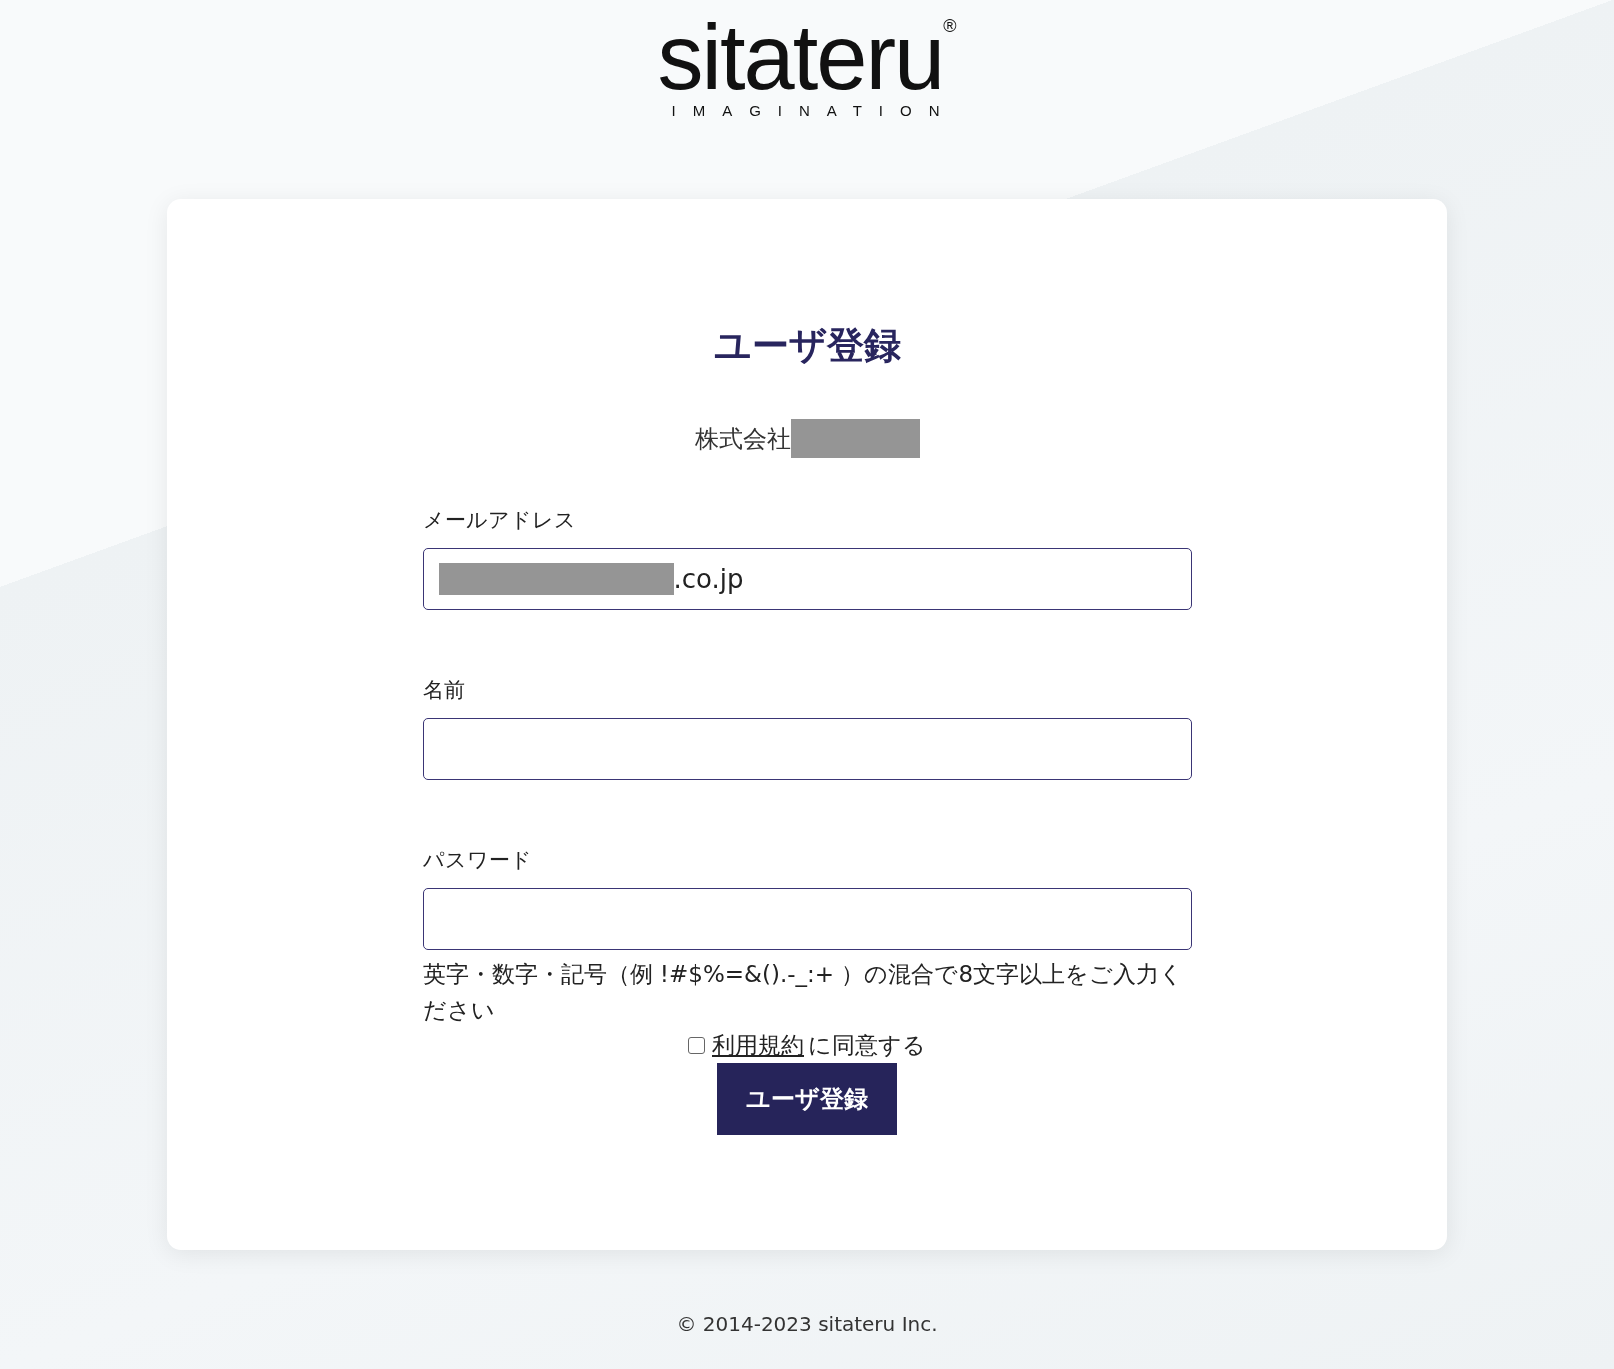 The image size is (1614, 1369). What do you see at coordinates (758, 1045) in the screenshot?
I see `terms-link: 利用規約` at bounding box center [758, 1045].